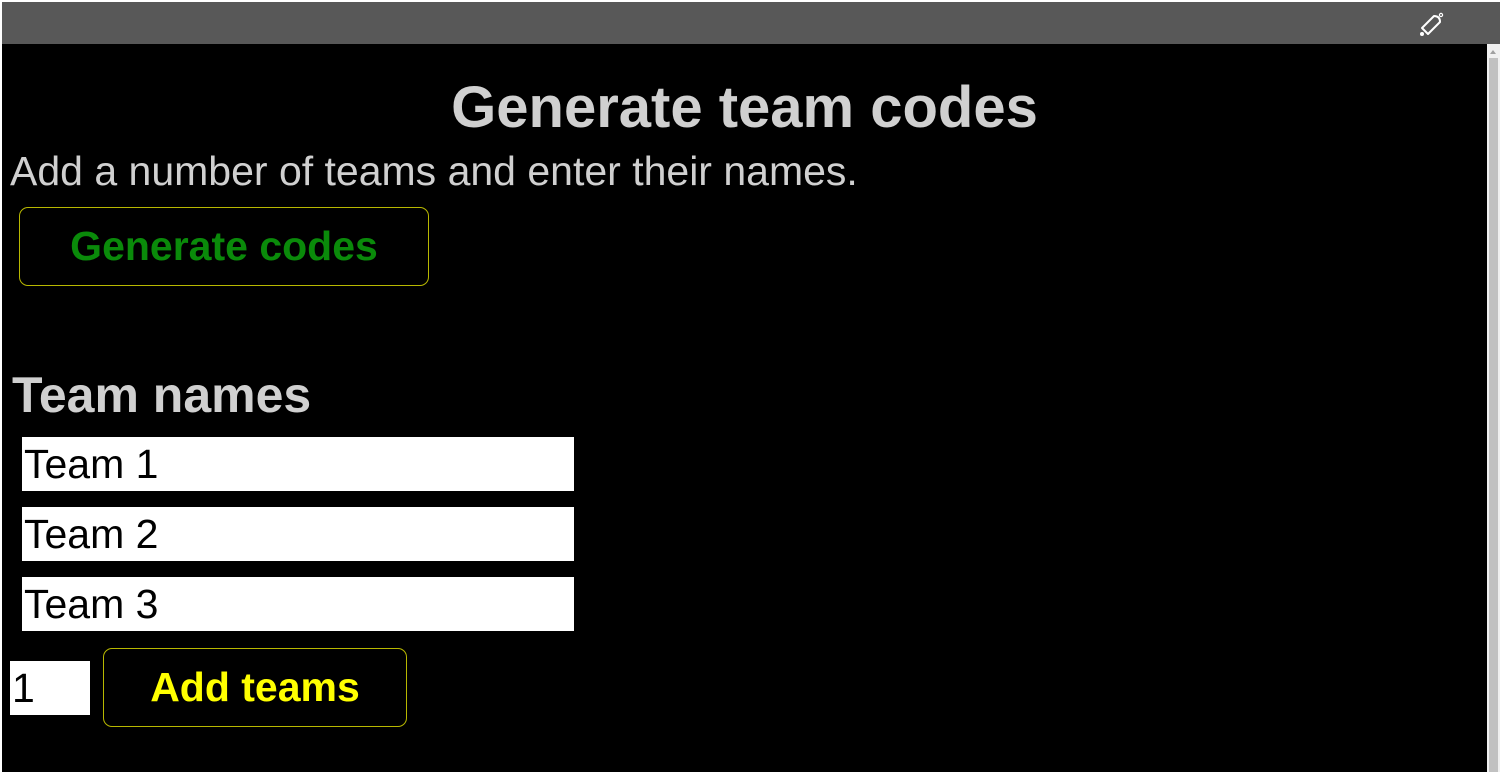  I want to click on vertical-scrollbar, so click(1493, 408).